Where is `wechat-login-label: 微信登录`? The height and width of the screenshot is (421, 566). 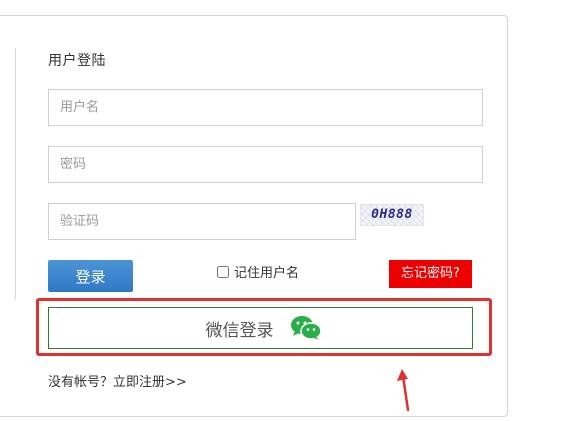
wechat-login-label: 微信登录 is located at coordinates (239, 330).